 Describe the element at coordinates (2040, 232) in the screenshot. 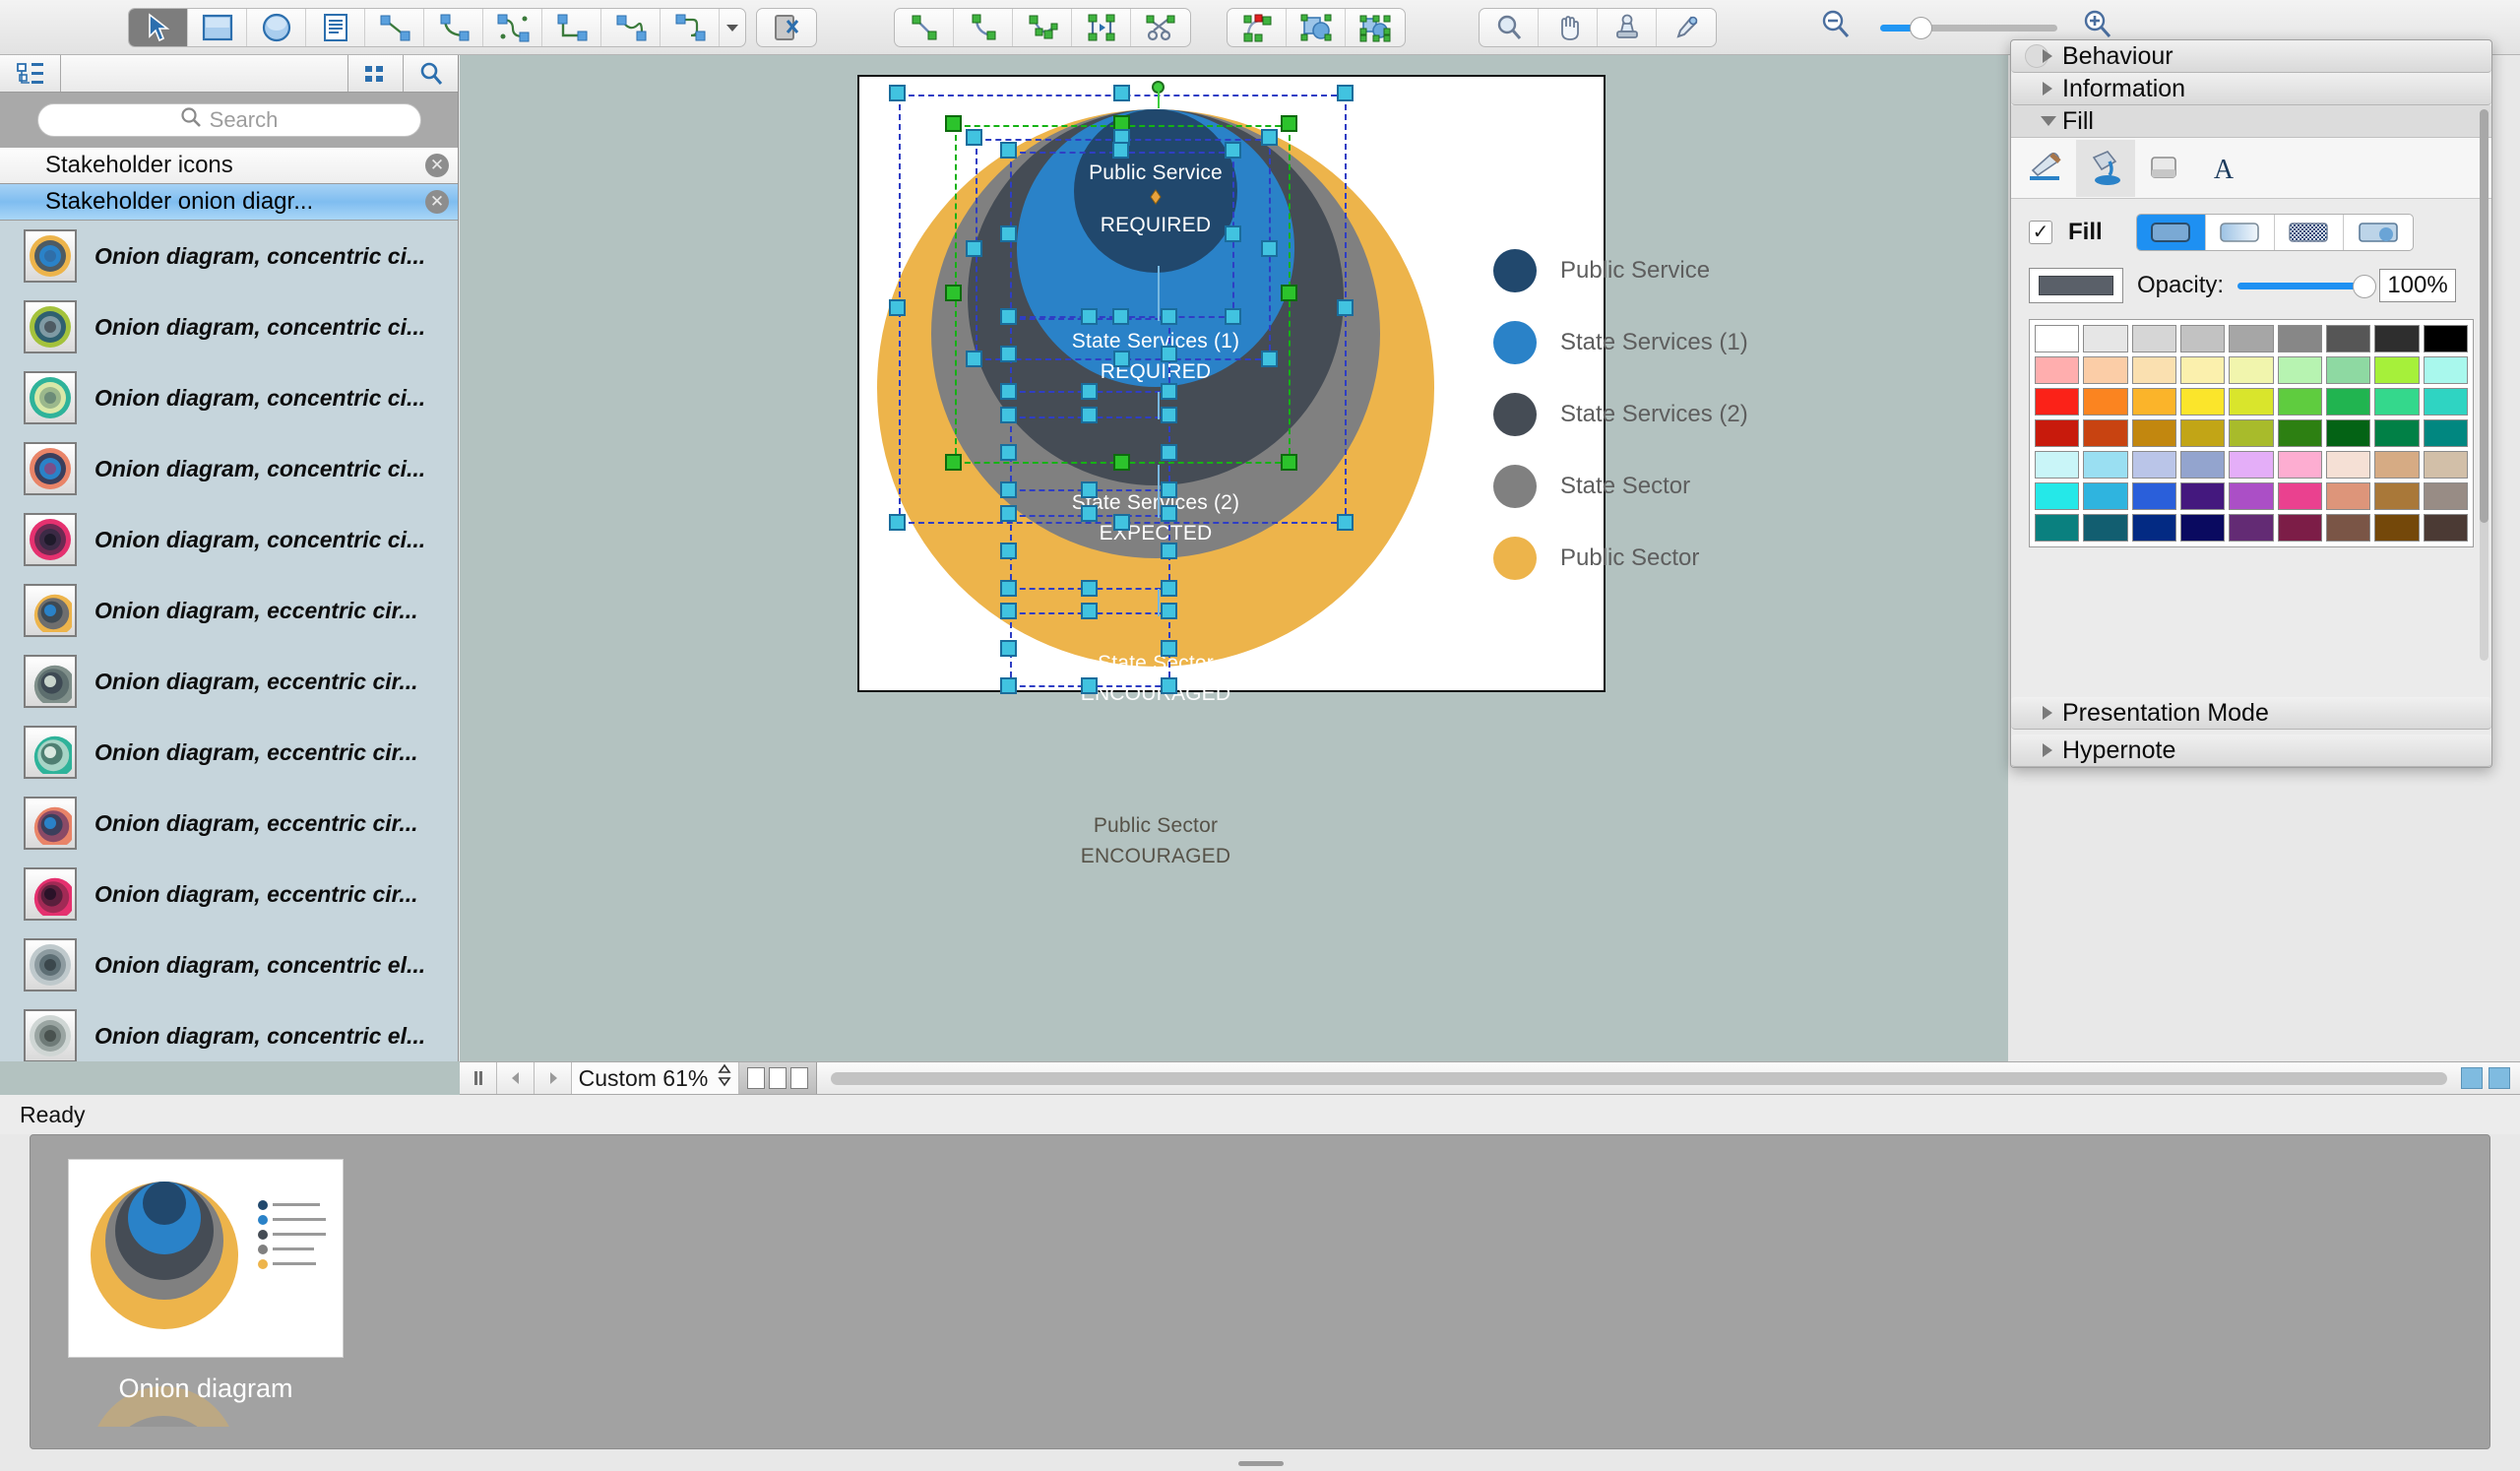

I see `fill-checkbox: ✓` at that location.